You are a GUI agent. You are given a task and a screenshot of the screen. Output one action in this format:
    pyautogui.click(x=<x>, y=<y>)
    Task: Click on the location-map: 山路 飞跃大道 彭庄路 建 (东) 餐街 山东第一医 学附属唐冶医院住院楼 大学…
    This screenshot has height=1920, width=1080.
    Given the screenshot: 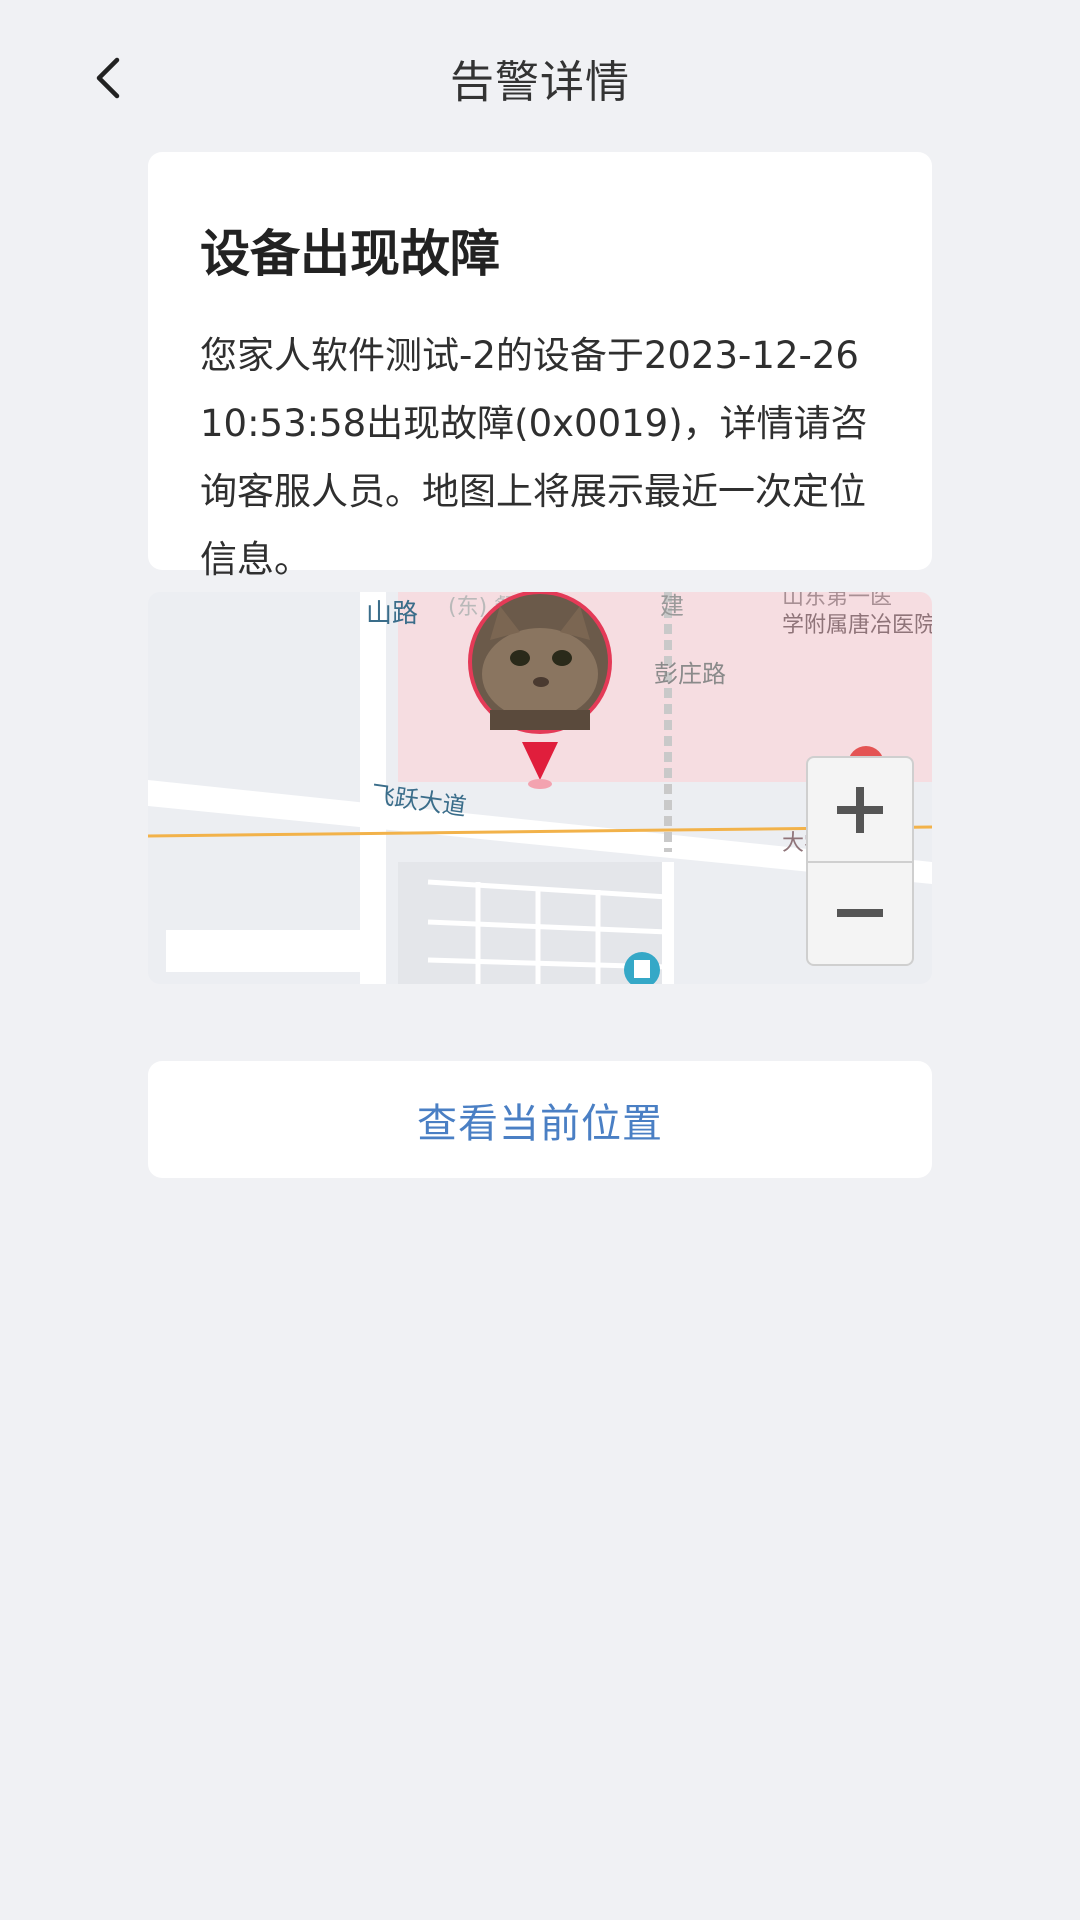 What is the action you would take?
    pyautogui.click(x=540, y=788)
    